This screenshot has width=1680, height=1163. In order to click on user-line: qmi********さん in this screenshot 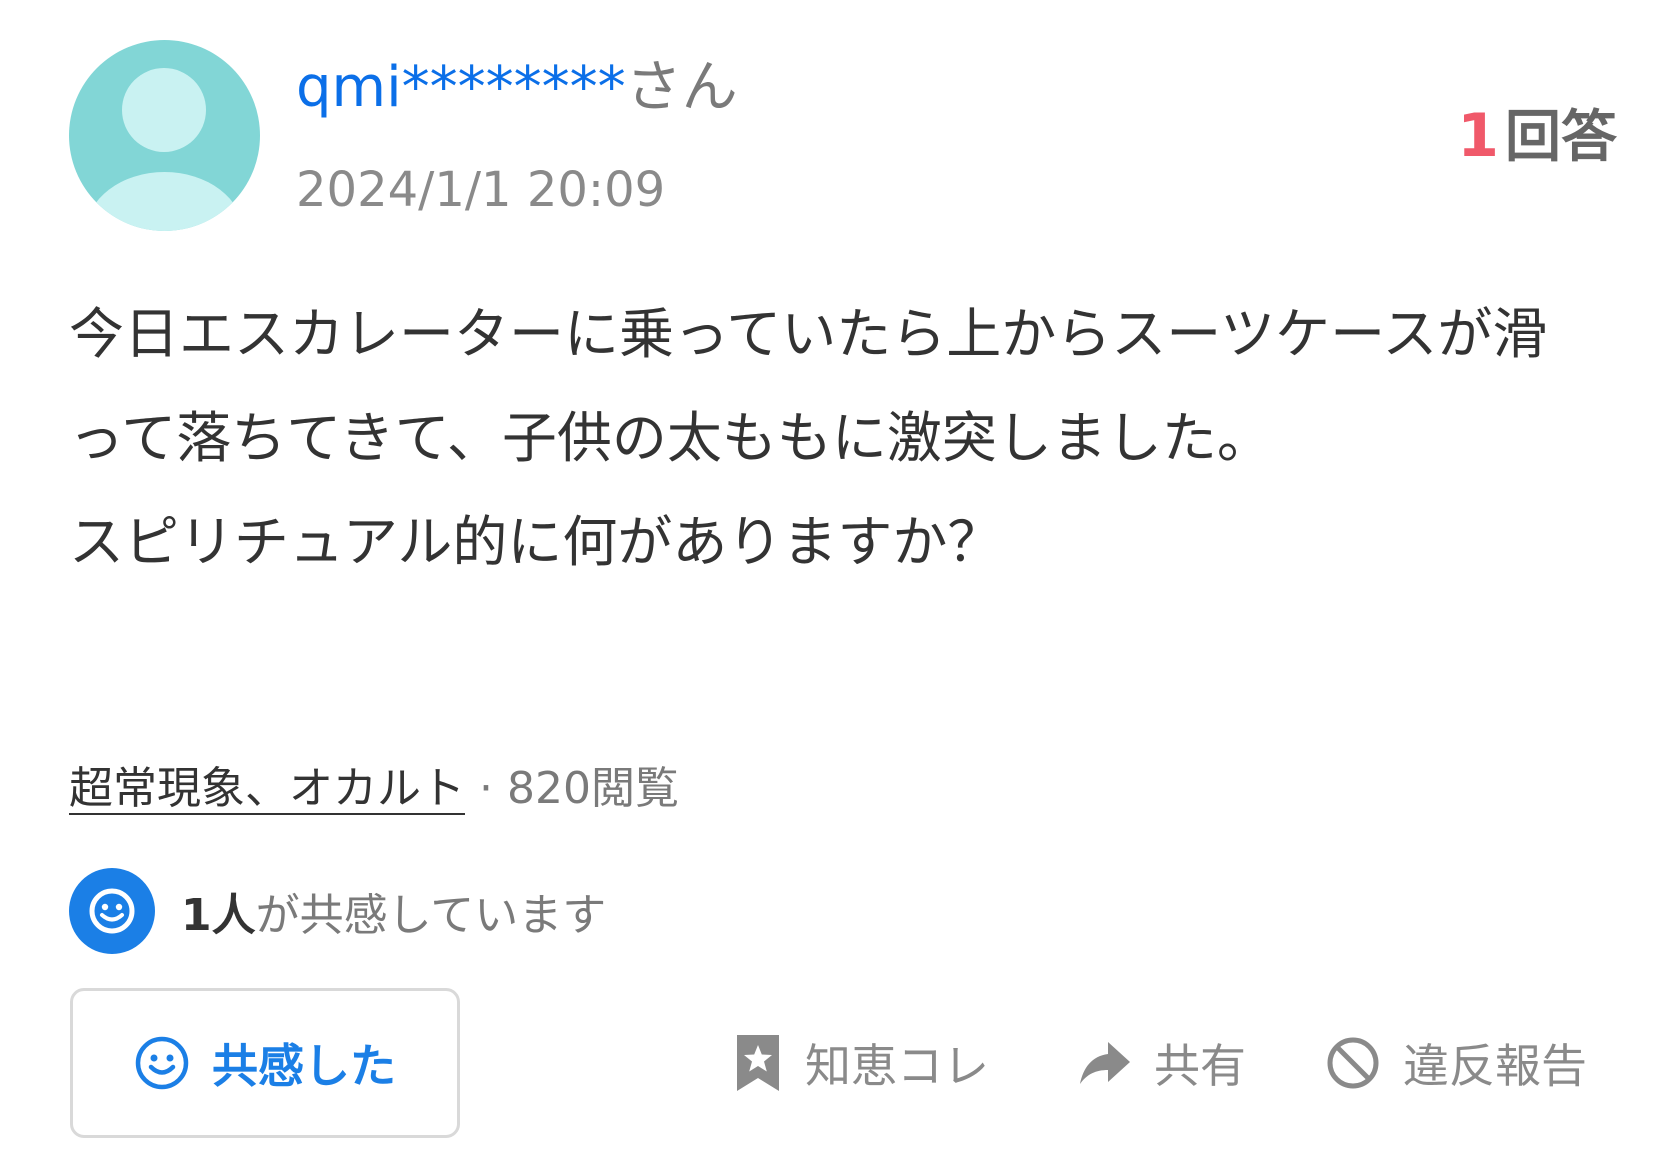, I will do `click(517, 88)`.